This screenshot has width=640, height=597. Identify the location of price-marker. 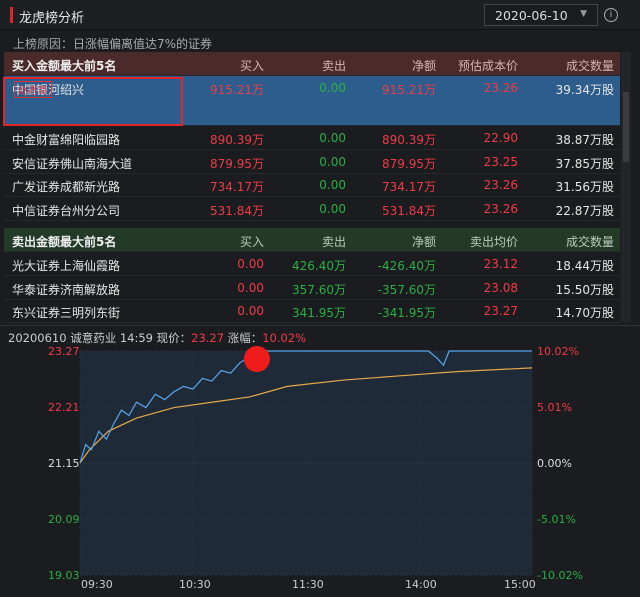
(256, 359).